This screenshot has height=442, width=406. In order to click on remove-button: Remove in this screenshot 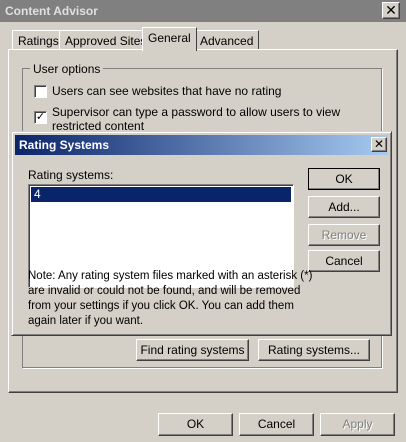, I will do `click(344, 235)`.